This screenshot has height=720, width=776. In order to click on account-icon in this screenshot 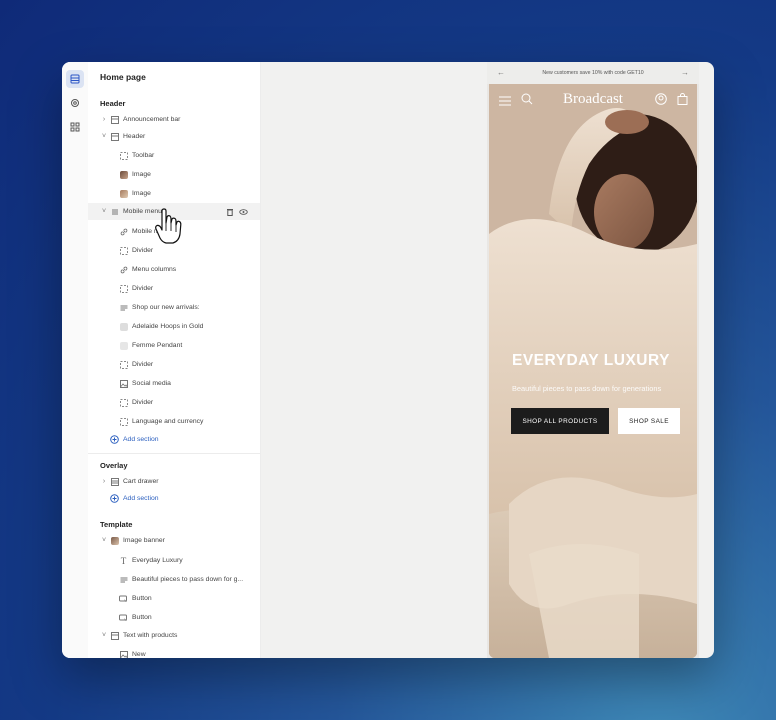, I will do `click(661, 101)`.